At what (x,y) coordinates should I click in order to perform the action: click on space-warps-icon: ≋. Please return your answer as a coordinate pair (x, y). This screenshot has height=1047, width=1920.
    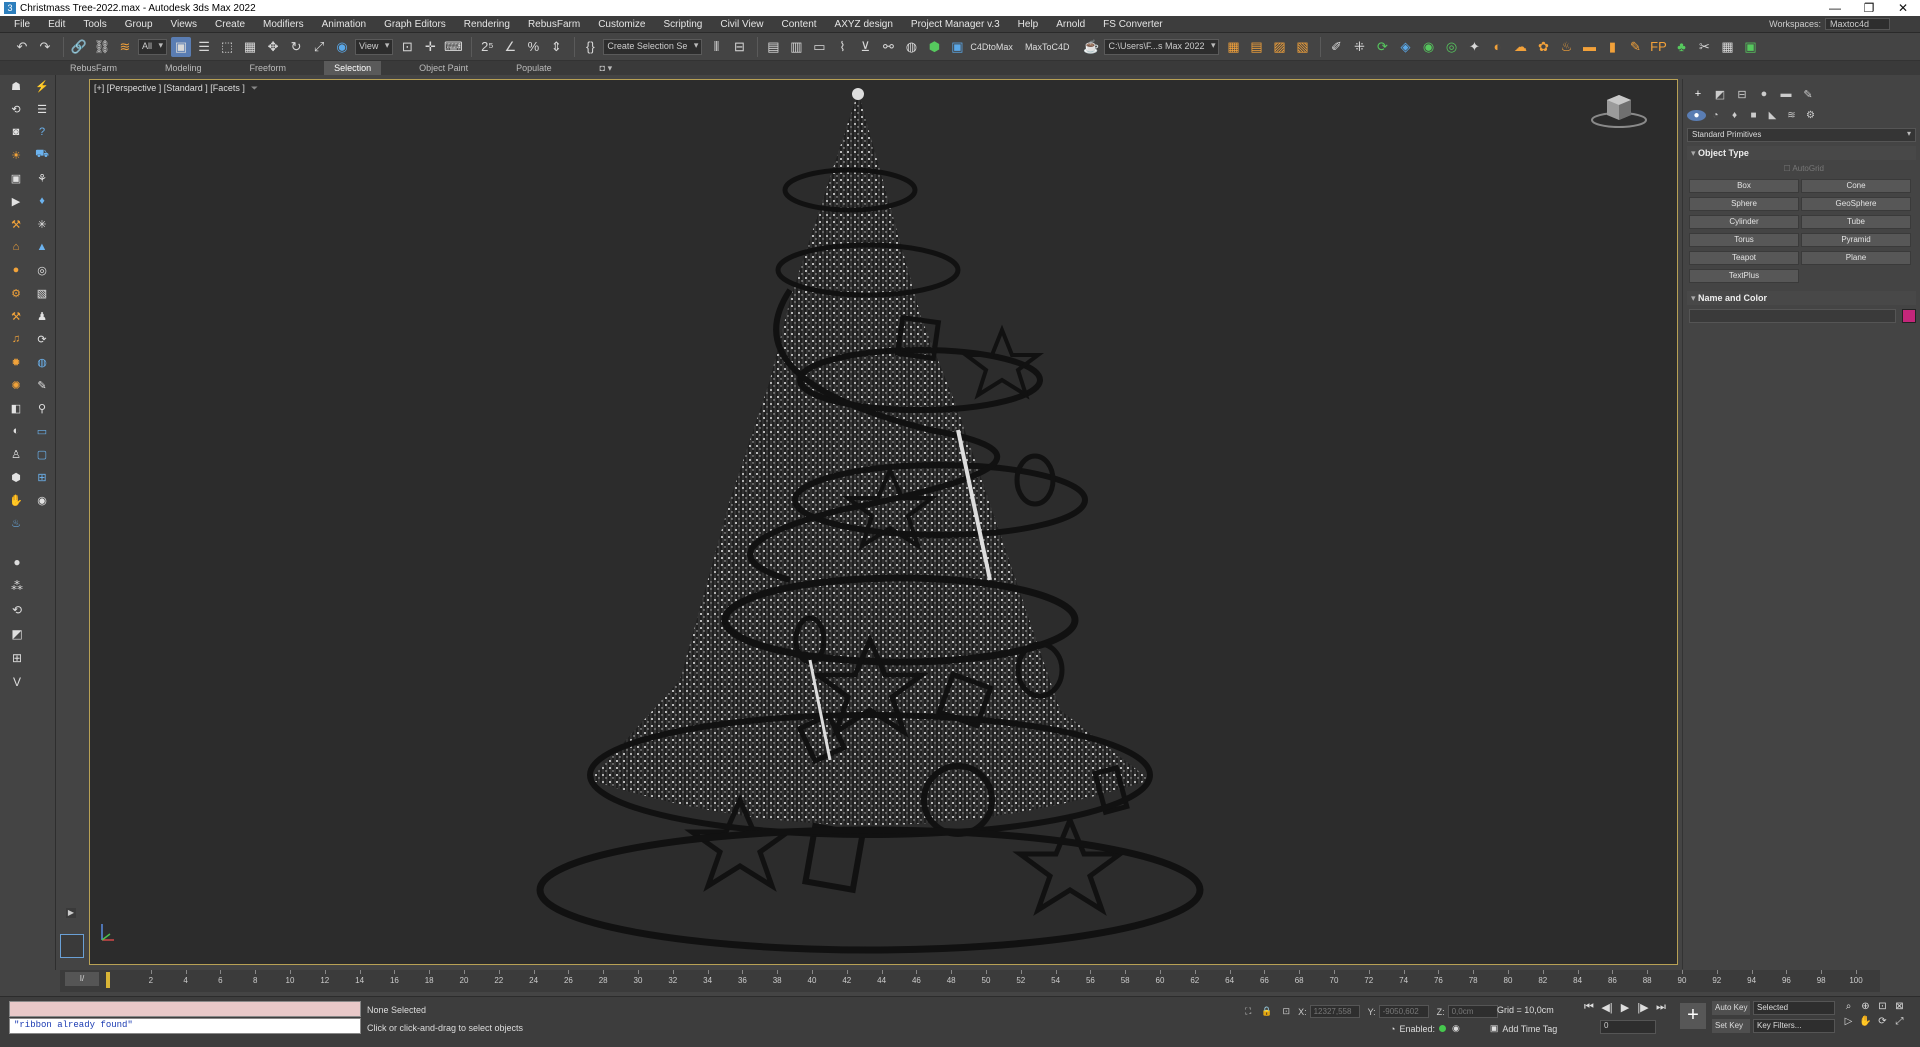
    Looking at the image, I should click on (1791, 115).